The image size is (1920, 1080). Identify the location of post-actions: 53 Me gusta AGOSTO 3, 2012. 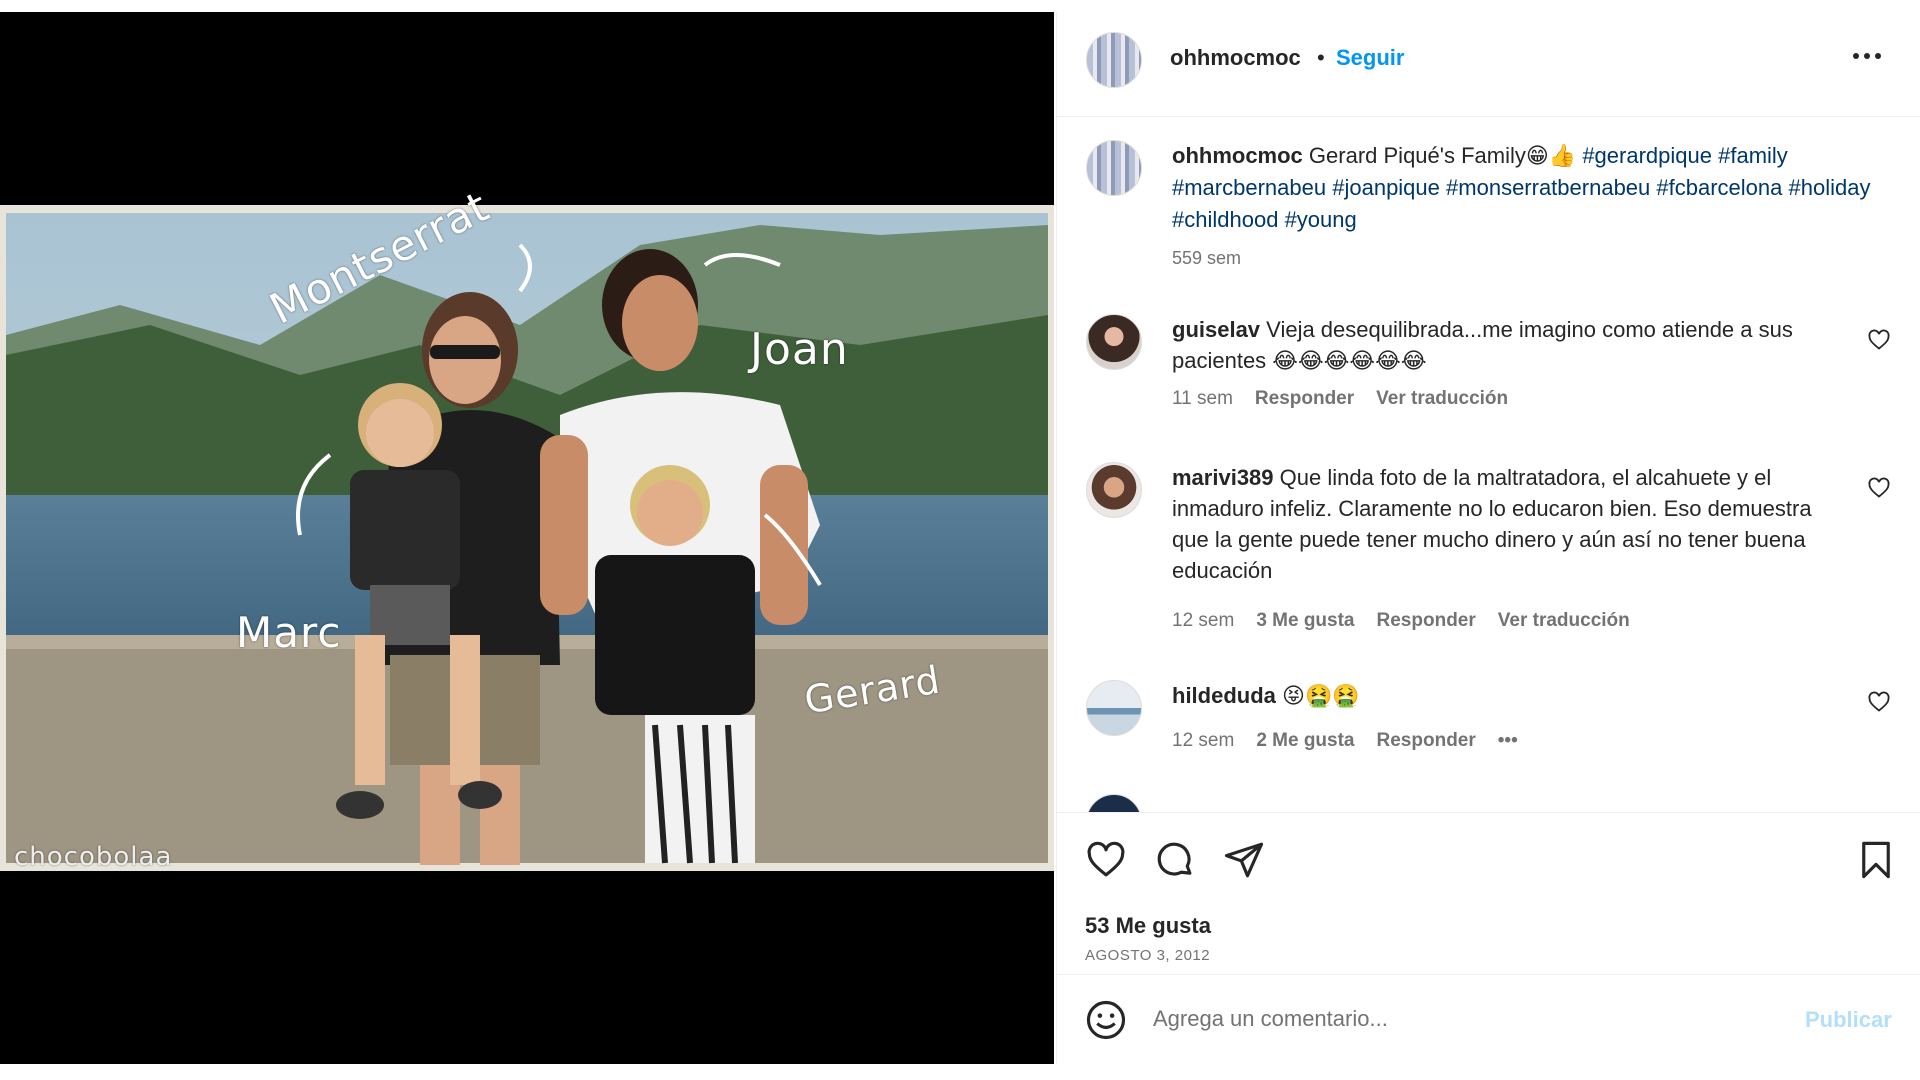
(1488, 903).